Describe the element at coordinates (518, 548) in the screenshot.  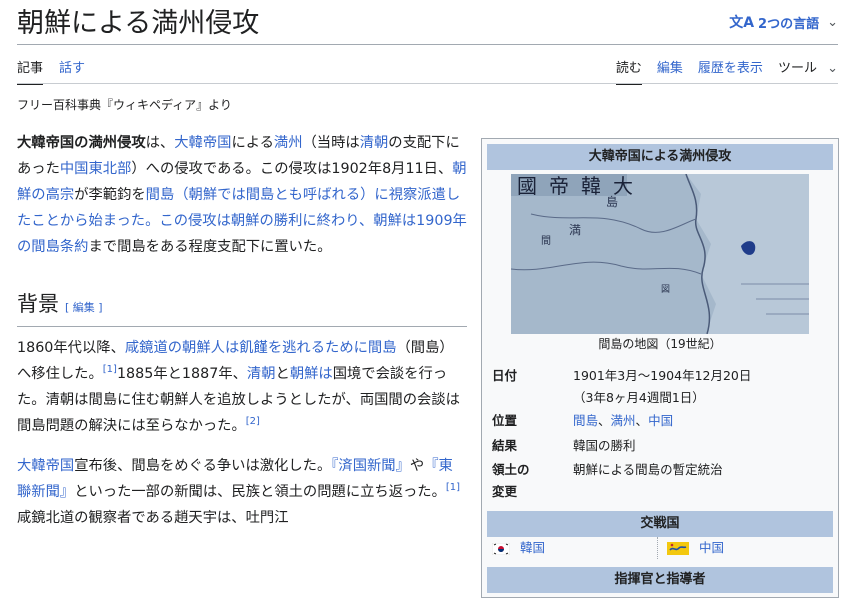
I see `side-korea: 韓国` at that location.